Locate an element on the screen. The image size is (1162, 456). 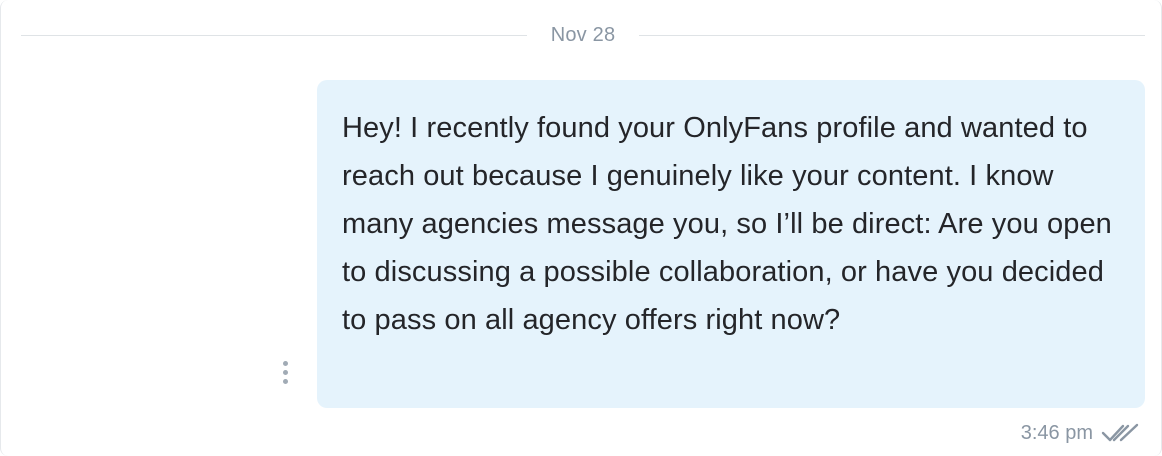
divider-line-left is located at coordinates (274, 35).